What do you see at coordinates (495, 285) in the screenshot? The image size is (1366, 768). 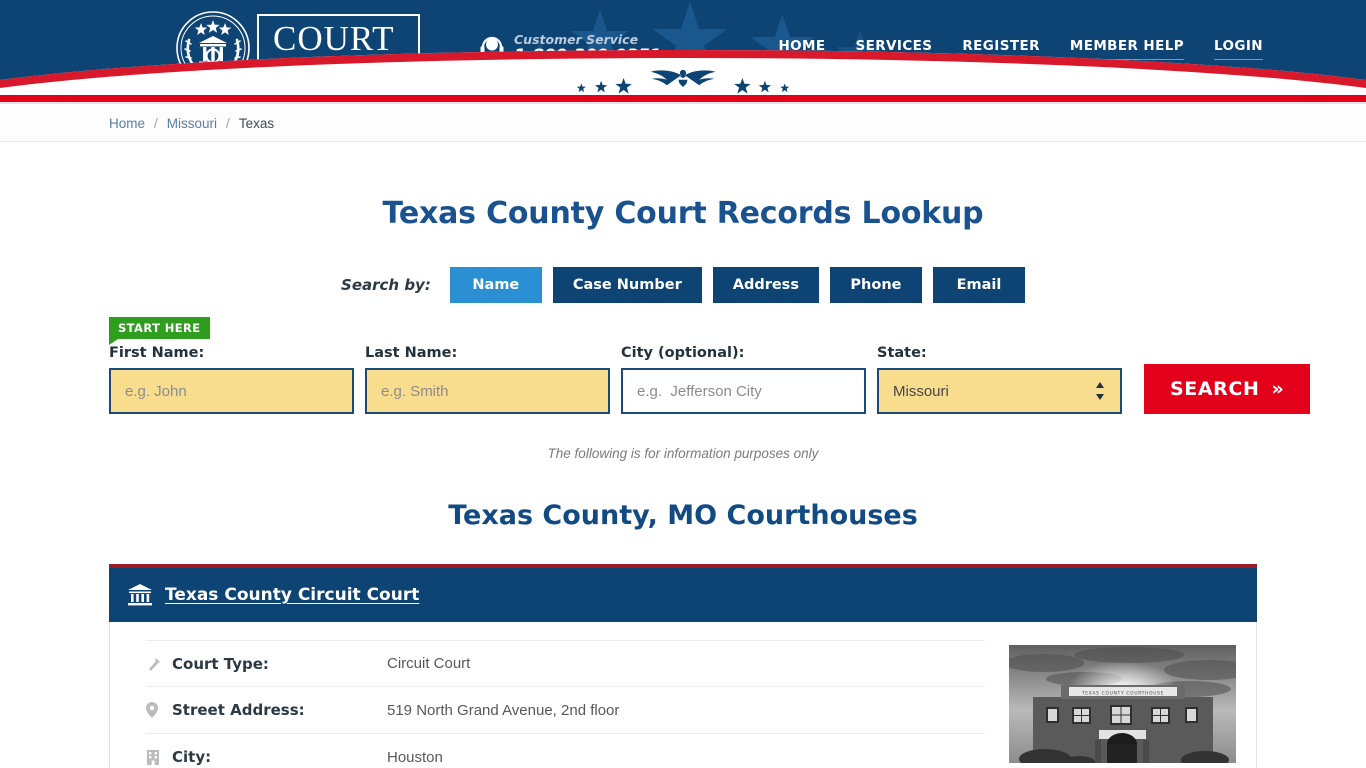 I see `tab-name: Name` at bounding box center [495, 285].